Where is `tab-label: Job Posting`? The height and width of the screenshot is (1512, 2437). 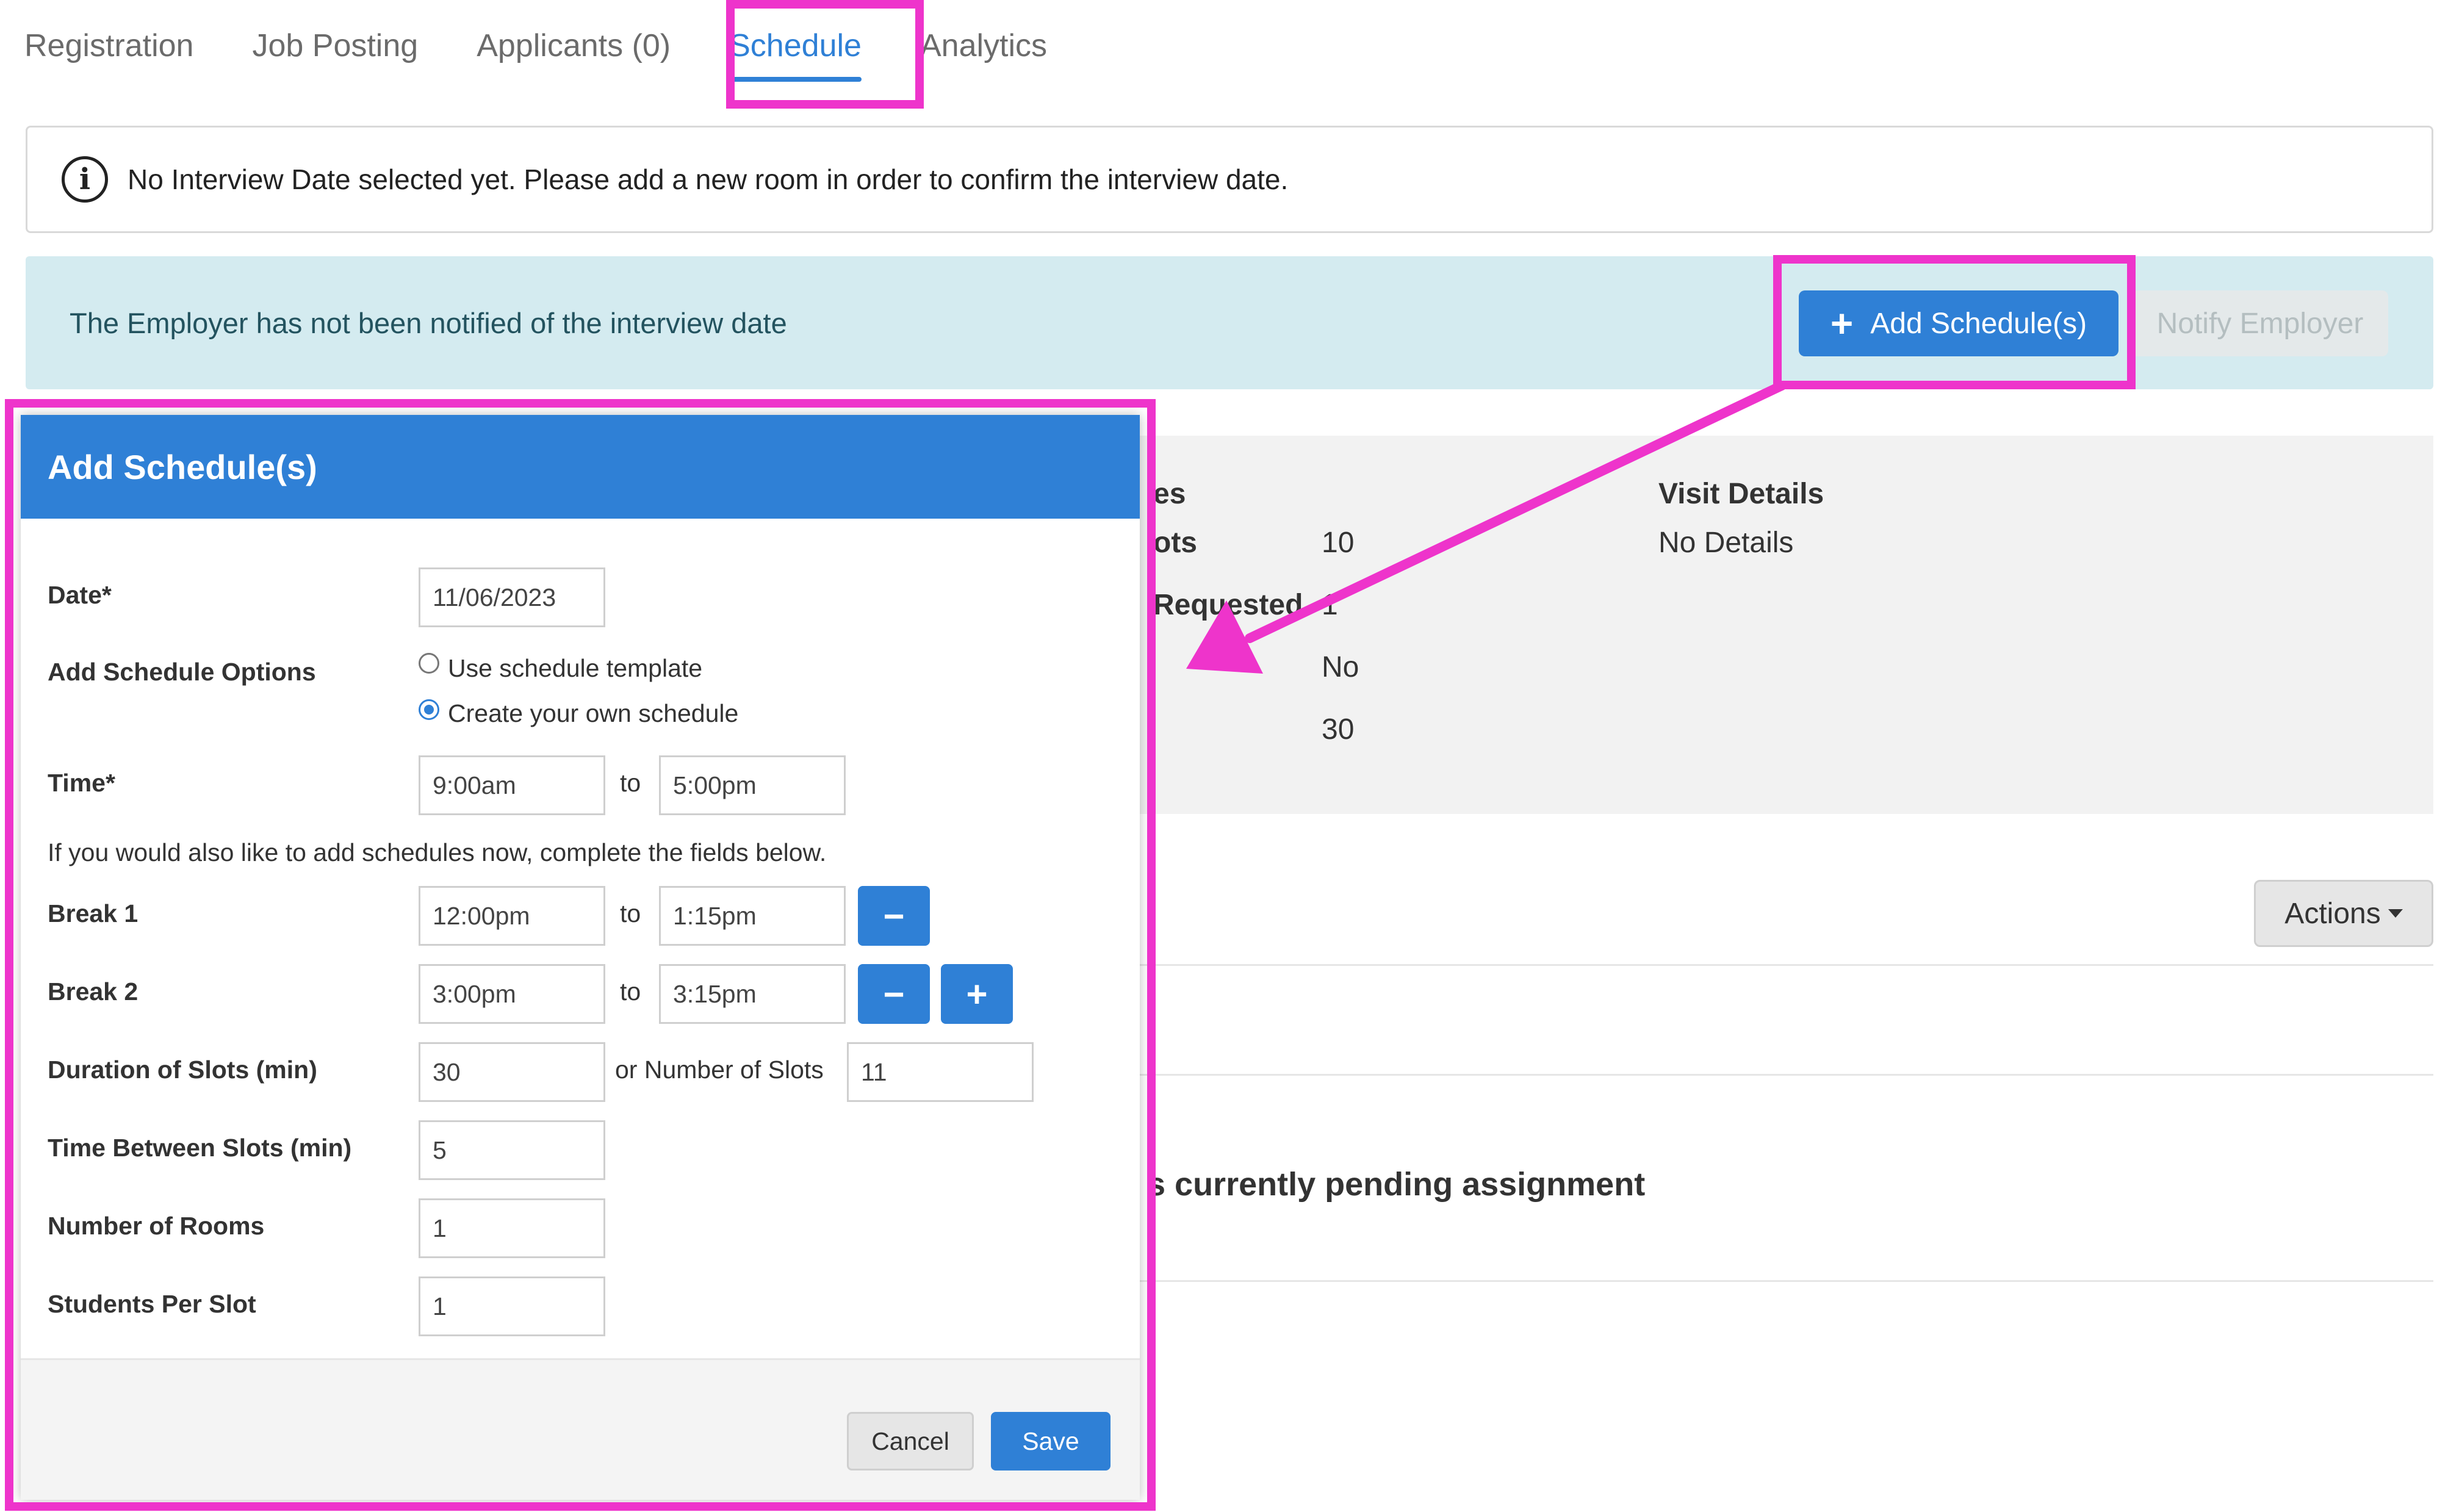
tab-label: Job Posting is located at coordinates (335, 45).